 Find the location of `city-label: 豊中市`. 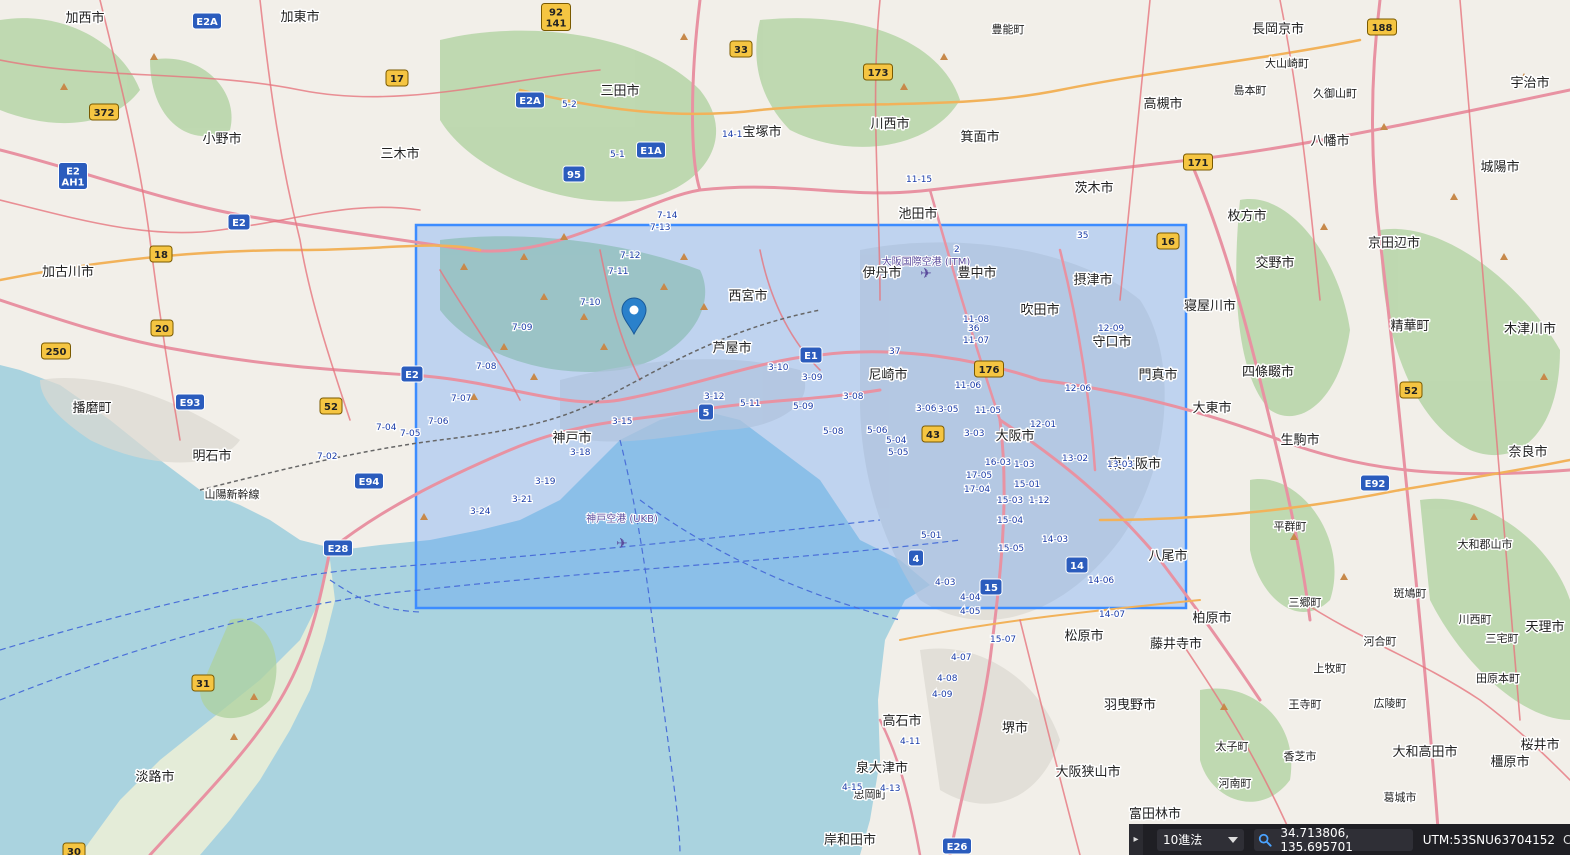

city-label: 豊中市 is located at coordinates (976, 273).